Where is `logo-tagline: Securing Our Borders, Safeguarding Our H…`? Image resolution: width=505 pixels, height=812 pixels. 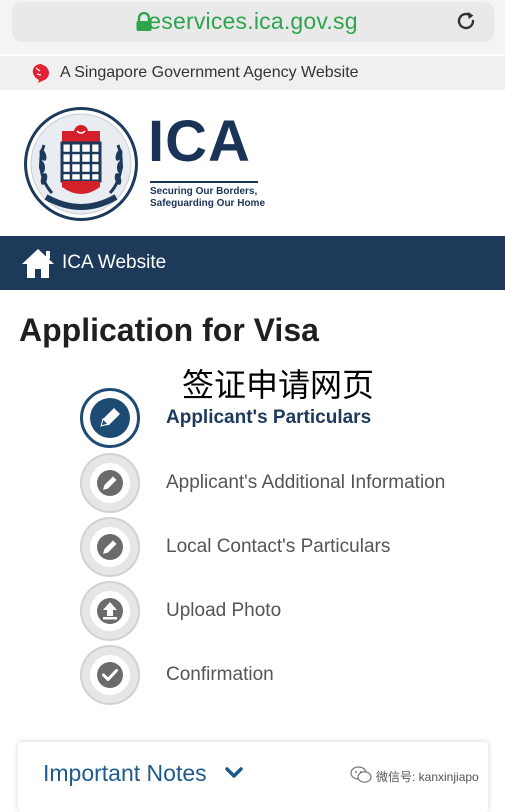 logo-tagline: Securing Our Borders, Safeguarding Our H… is located at coordinates (207, 198).